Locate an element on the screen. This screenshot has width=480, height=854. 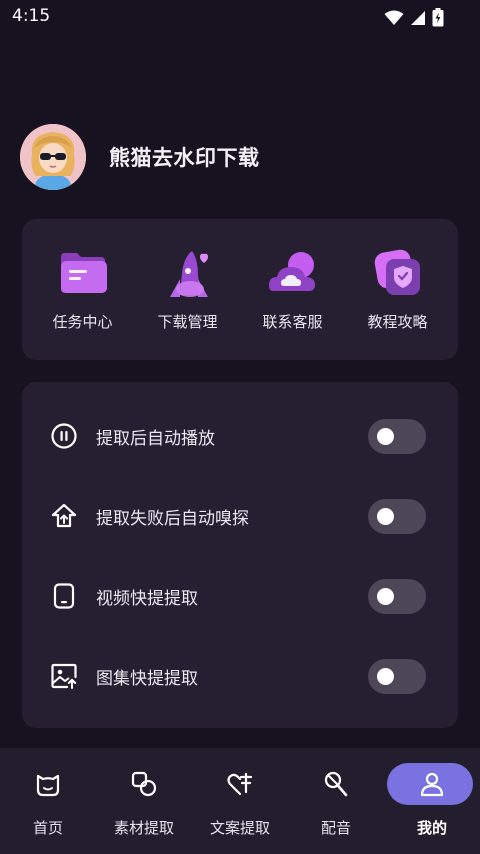
avatar-image is located at coordinates (53, 157).